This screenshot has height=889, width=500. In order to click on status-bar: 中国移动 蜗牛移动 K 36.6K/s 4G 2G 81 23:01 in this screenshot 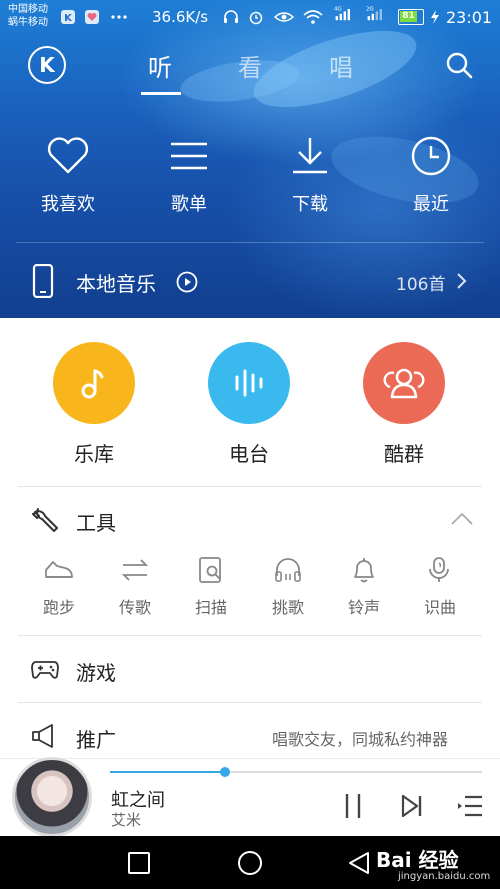, I will do `click(250, 17)`.